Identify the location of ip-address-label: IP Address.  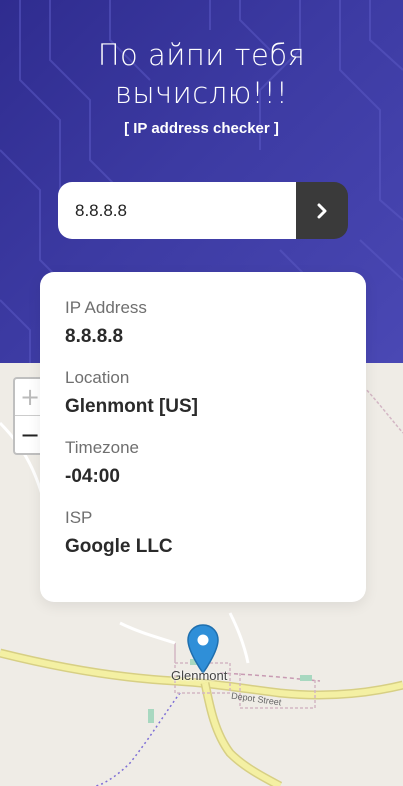
(106, 307).